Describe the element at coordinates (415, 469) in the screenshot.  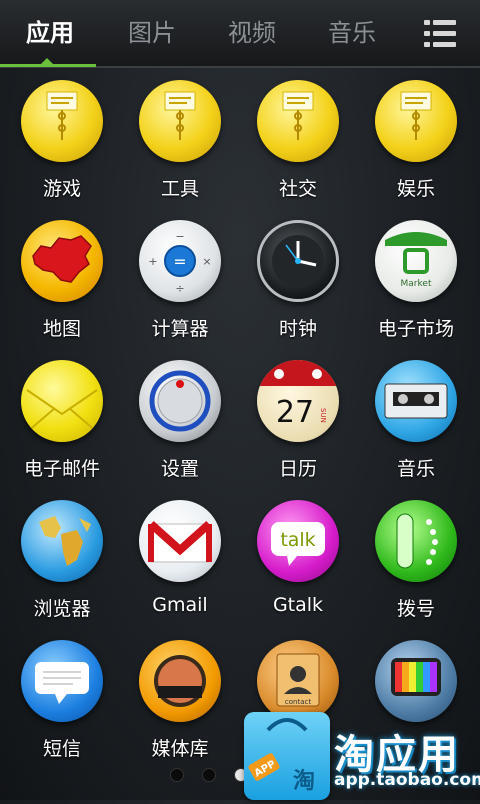
I see `app-label: 音乐` at that location.